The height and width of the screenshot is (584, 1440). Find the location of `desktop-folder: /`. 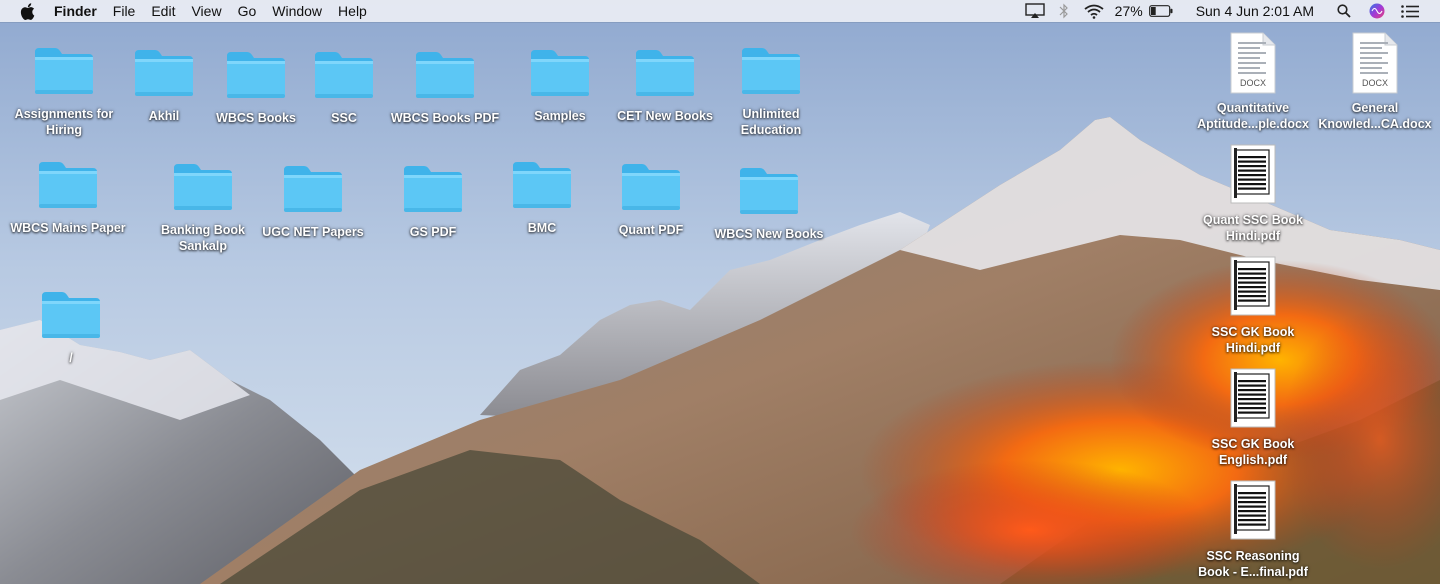

desktop-folder: / is located at coordinates (71, 327).